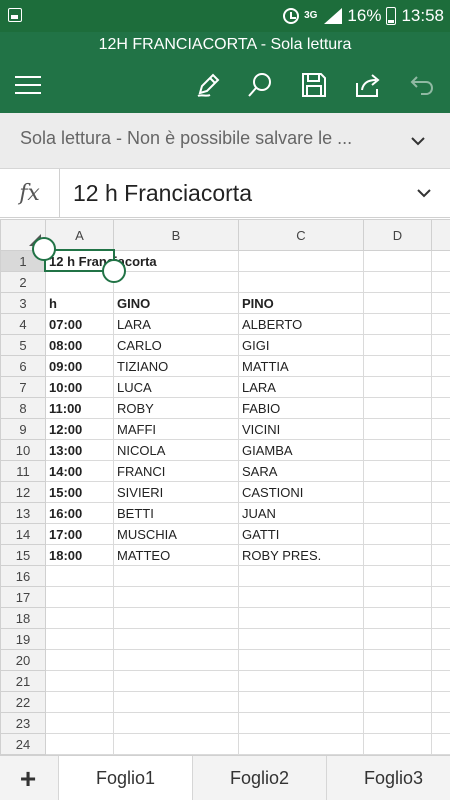 This screenshot has width=450, height=800. I want to click on cell-b-10: NICOLA, so click(176, 450).